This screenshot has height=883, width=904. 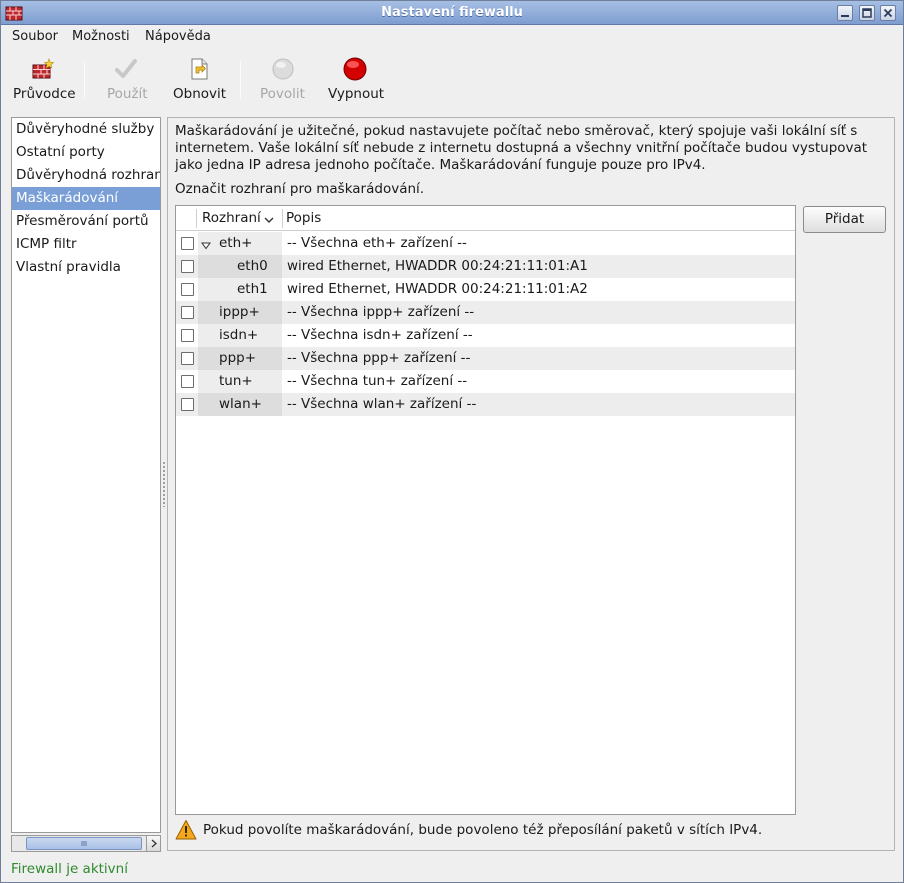 What do you see at coordinates (452, 78) in the screenshot?
I see `toolbar: Průvodce Použít Obnovit Povolit Vypnout` at bounding box center [452, 78].